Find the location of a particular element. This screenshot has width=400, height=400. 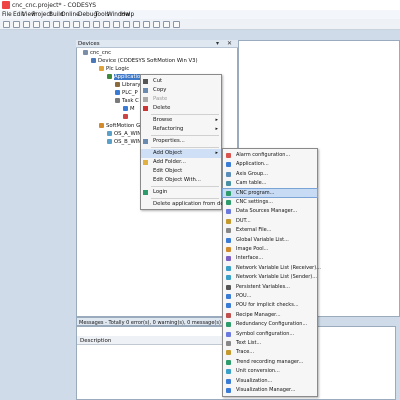

menu-separator is located at coordinates (185, 135).